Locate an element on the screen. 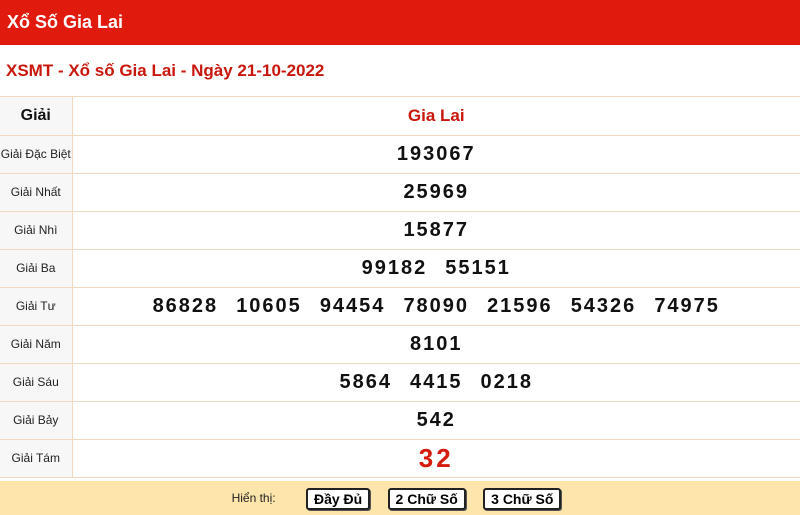  prize-label: Giải Nhì is located at coordinates (36, 230).